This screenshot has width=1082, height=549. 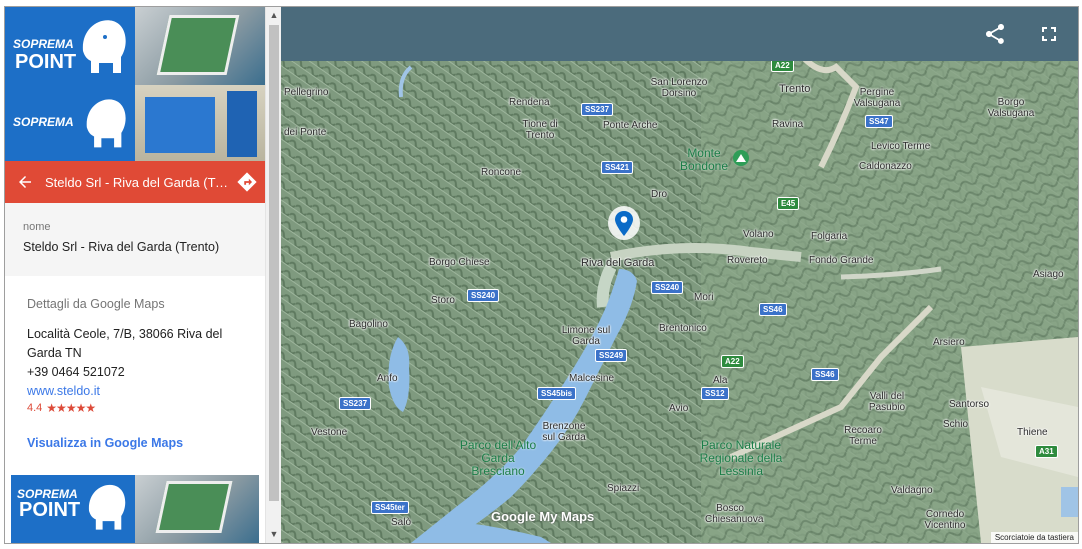 I want to click on share-icon, so click(x=995, y=34).